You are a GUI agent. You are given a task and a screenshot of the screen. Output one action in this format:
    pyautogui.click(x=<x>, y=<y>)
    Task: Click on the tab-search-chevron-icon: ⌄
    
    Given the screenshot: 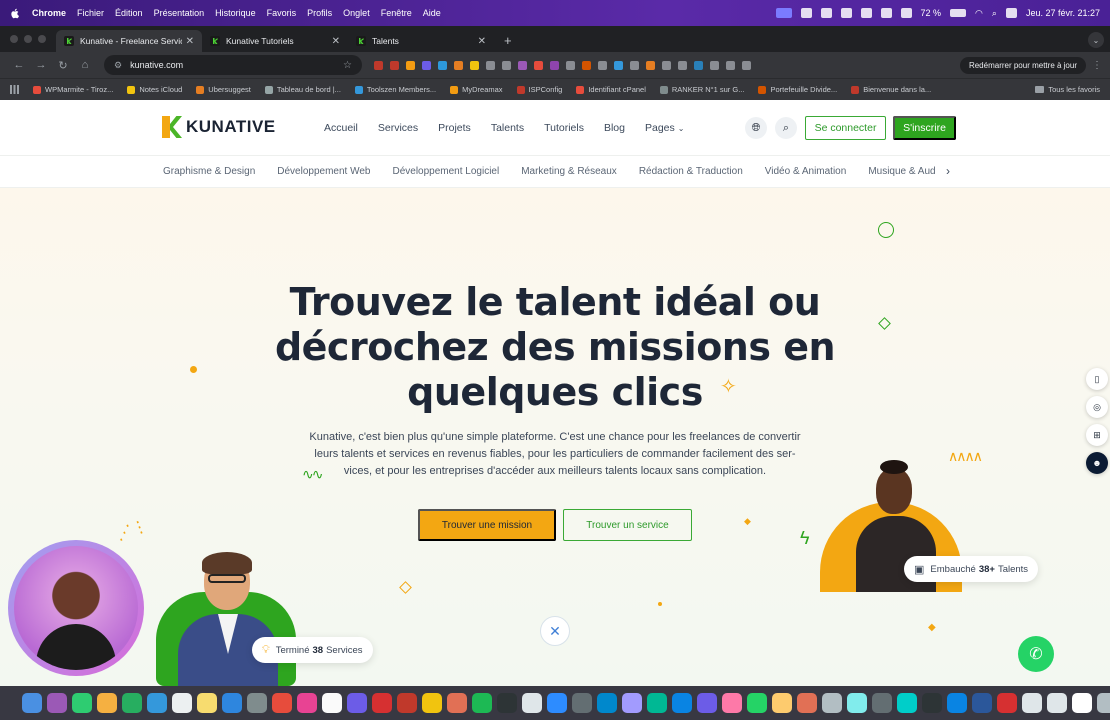 What is the action you would take?
    pyautogui.click(x=1096, y=40)
    